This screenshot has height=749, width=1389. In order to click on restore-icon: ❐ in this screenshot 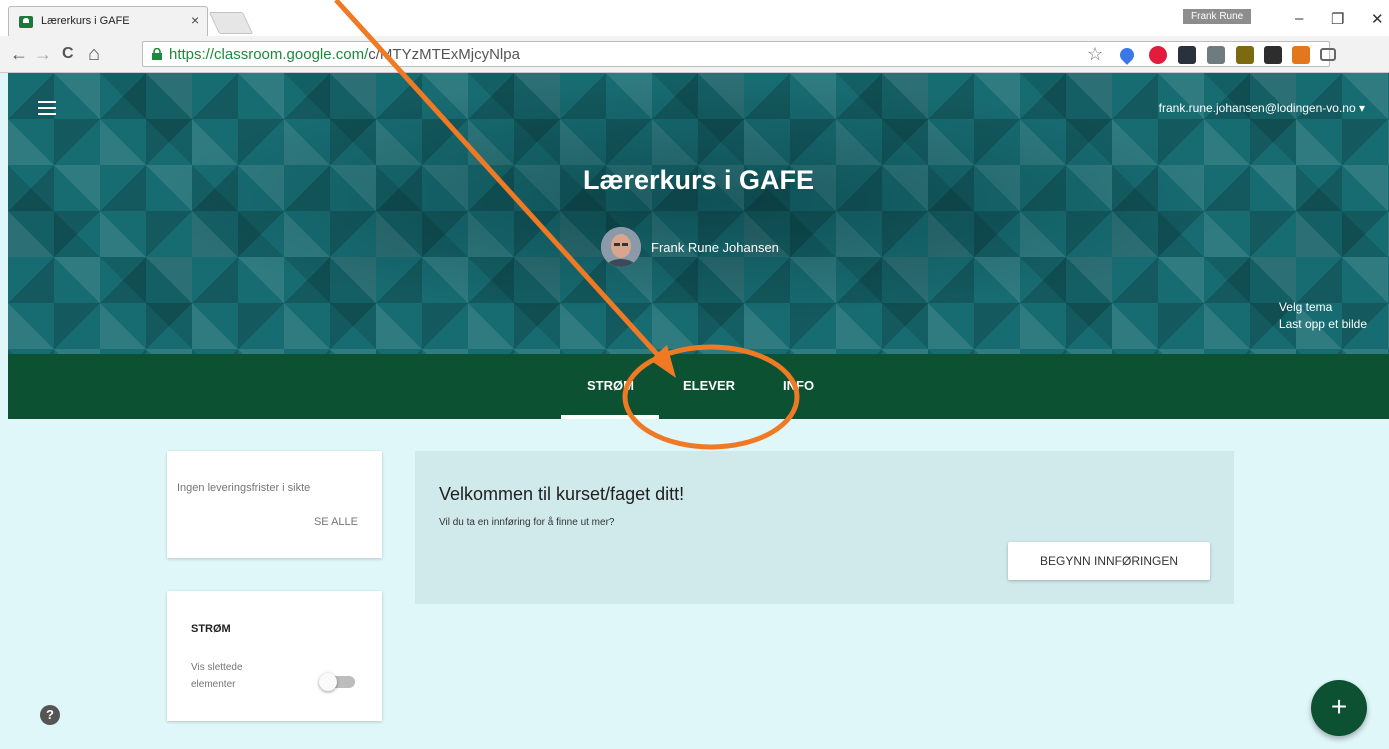, I will do `click(1337, 19)`.